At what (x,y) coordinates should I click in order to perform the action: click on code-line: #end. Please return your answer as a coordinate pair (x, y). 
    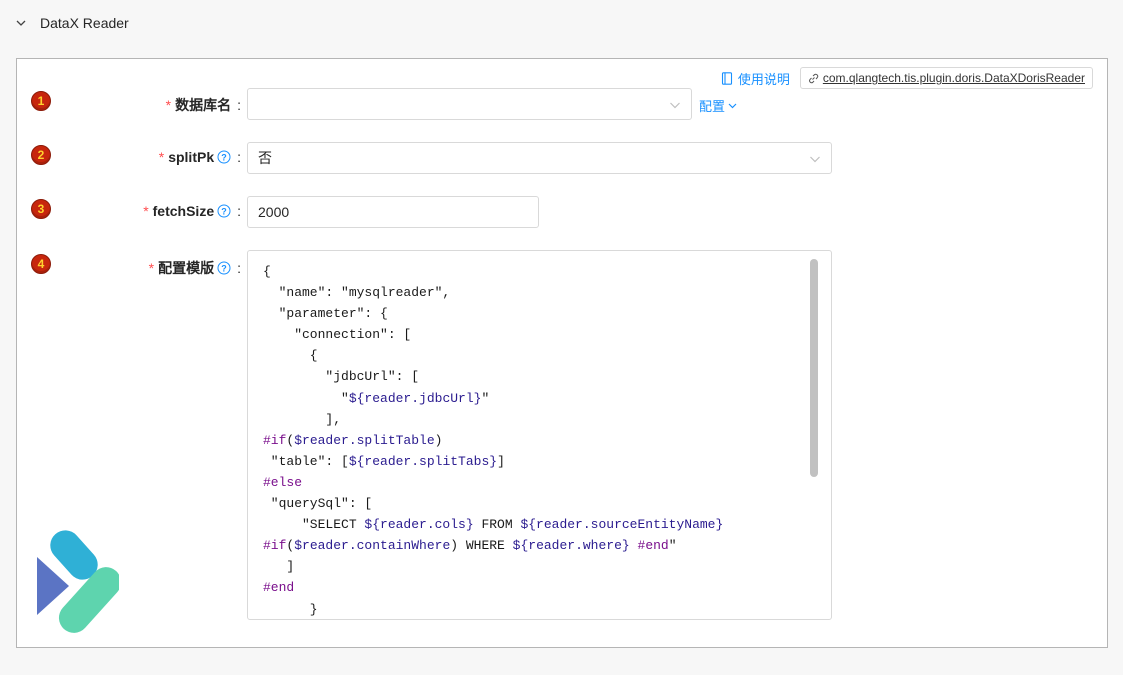
    Looking at the image, I should click on (493, 587).